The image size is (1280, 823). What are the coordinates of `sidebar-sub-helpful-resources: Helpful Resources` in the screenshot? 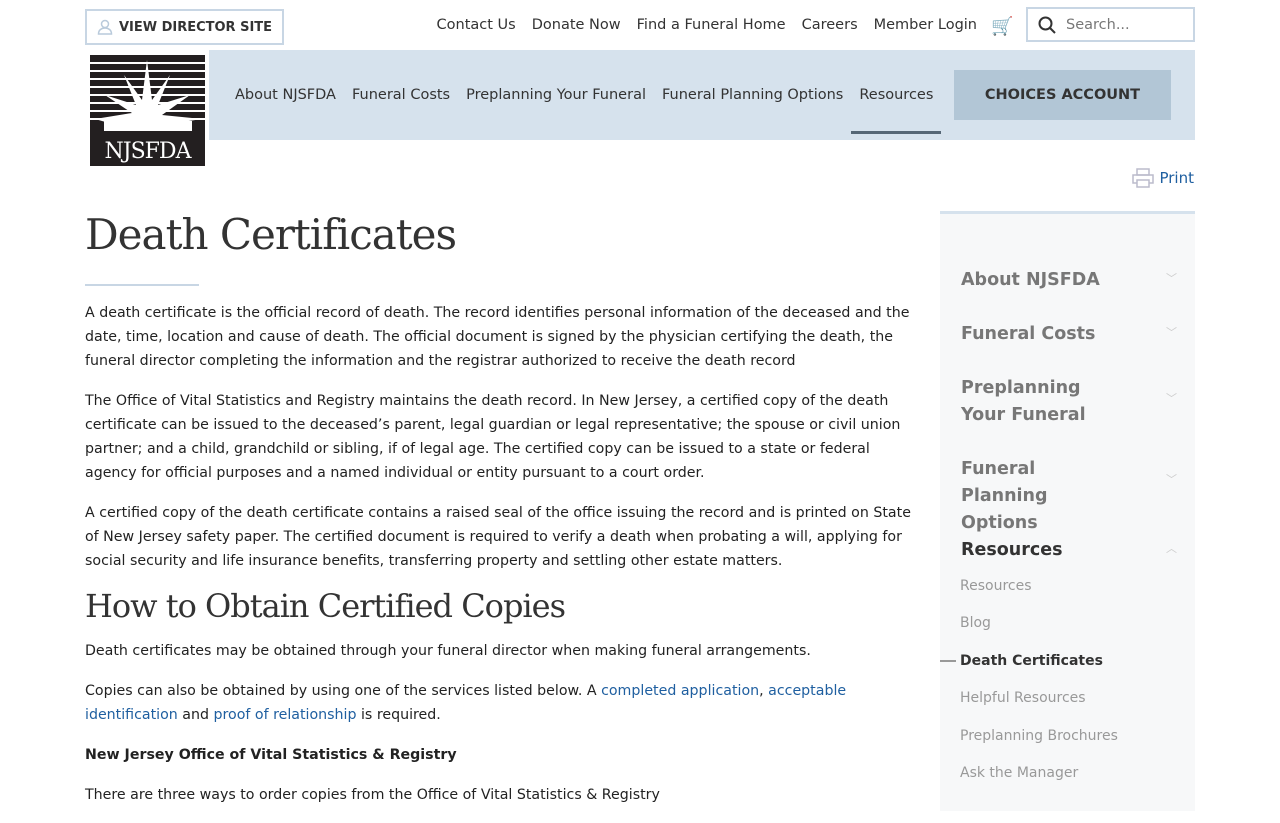 It's located at (1023, 698).